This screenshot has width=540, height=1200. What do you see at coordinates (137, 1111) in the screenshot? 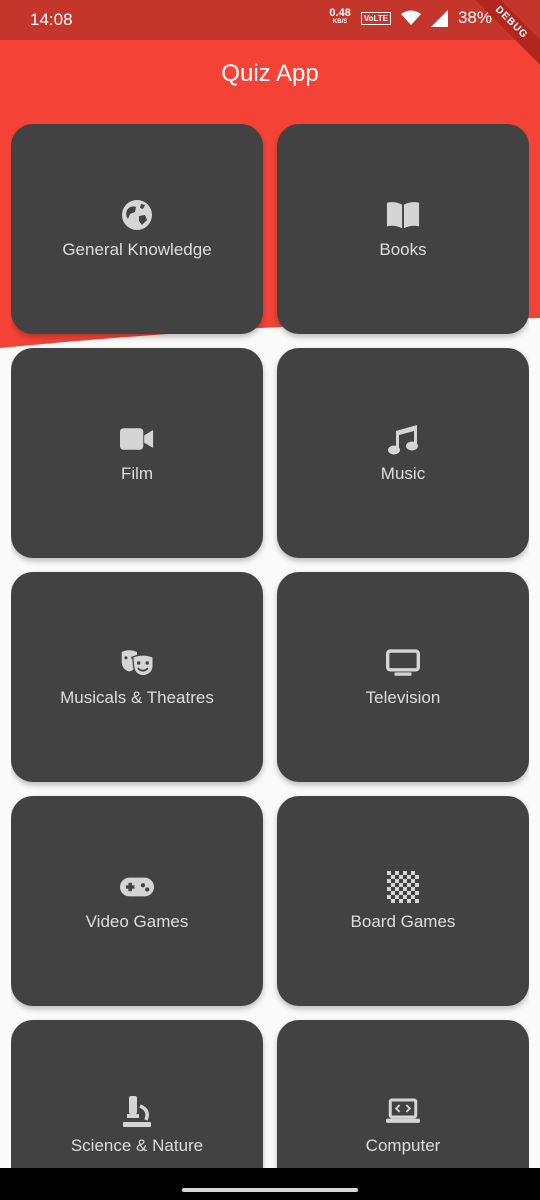
I see `microscope-icon` at bounding box center [137, 1111].